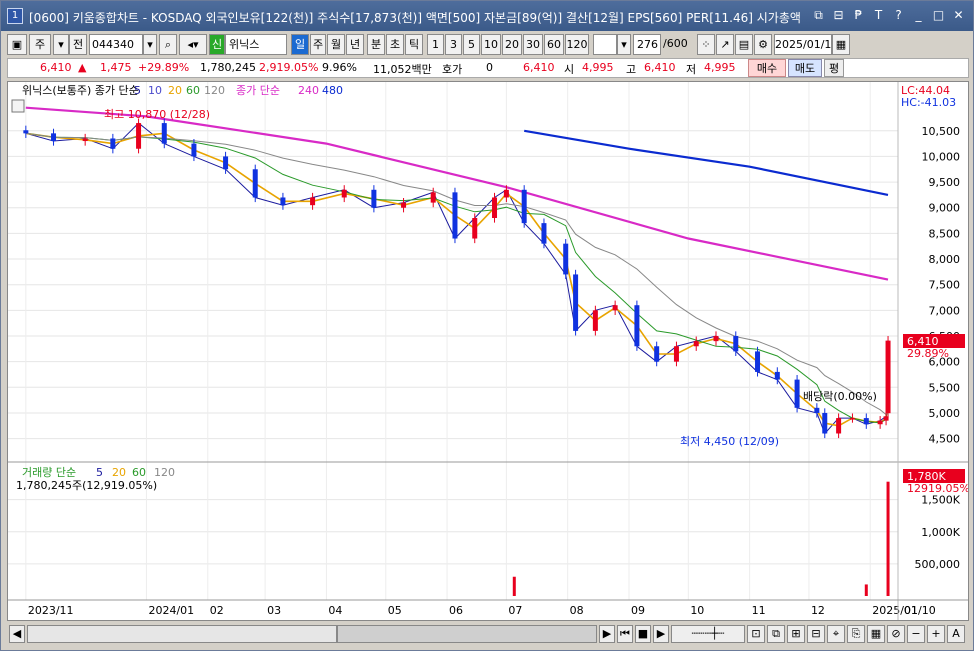 The image size is (974, 651). Describe the element at coordinates (376, 44) in the screenshot. I see `period-minute: 분` at that location.